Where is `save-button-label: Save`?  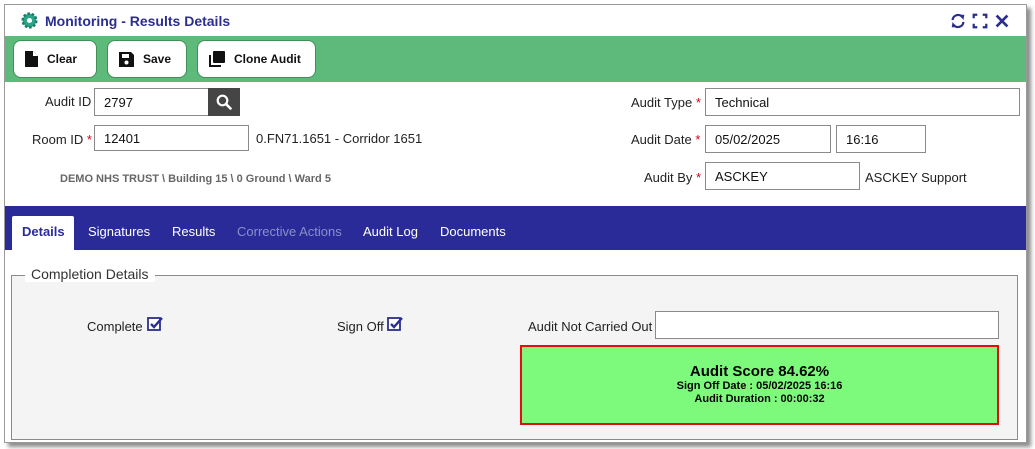 save-button-label: Save is located at coordinates (157, 59).